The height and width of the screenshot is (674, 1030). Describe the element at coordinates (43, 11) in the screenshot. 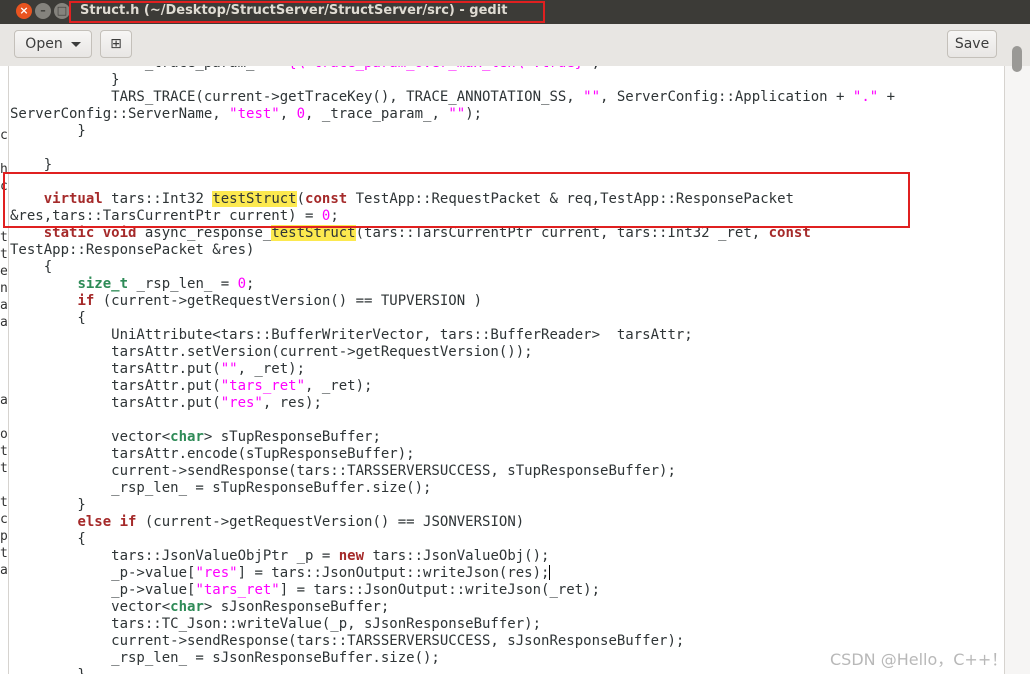

I see `minimize-window-button: –` at that location.